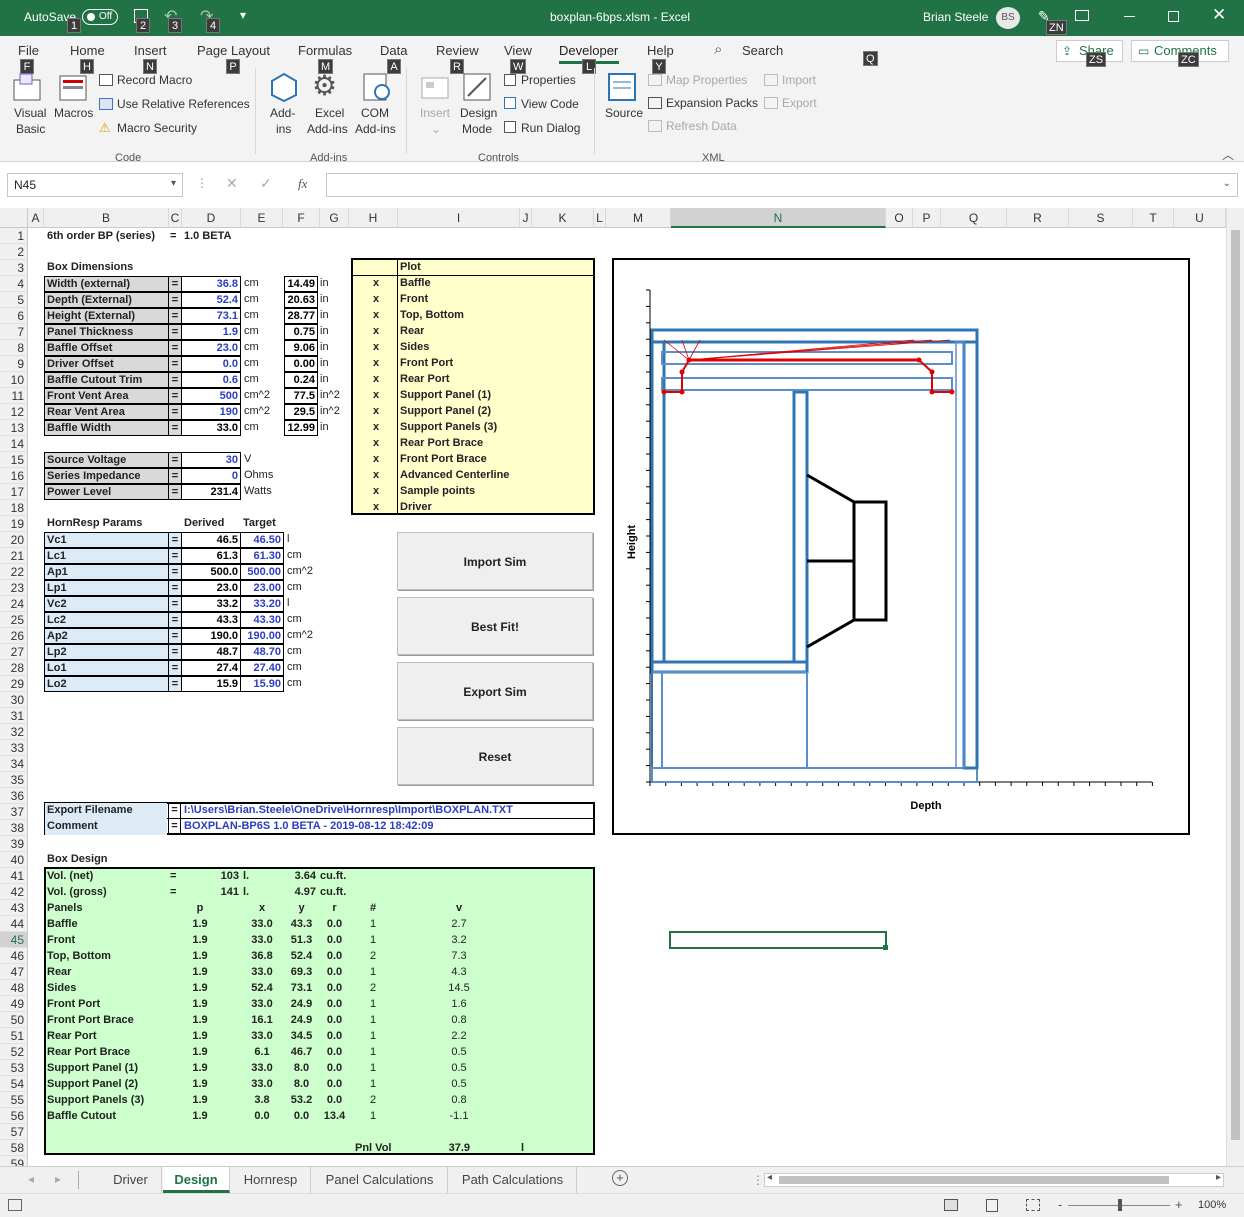 The height and width of the screenshot is (1217, 1244). What do you see at coordinates (14, 876) in the screenshot?
I see `row-header: 41` at bounding box center [14, 876].